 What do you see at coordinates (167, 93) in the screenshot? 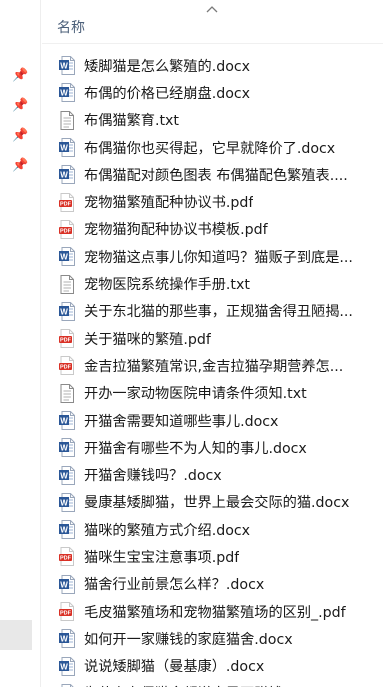
I see `file-name: 布偶的价格已经崩盘.docx` at bounding box center [167, 93].